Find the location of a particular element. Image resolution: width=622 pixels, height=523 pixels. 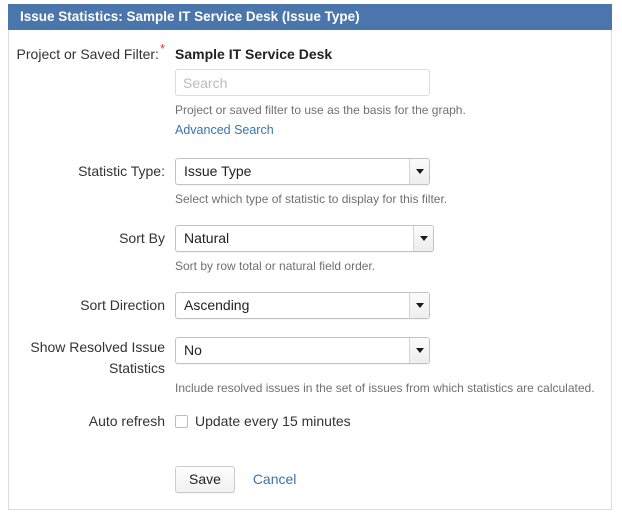

label-show-resolved: Show Resolved Issue Statistics is located at coordinates (87, 358).